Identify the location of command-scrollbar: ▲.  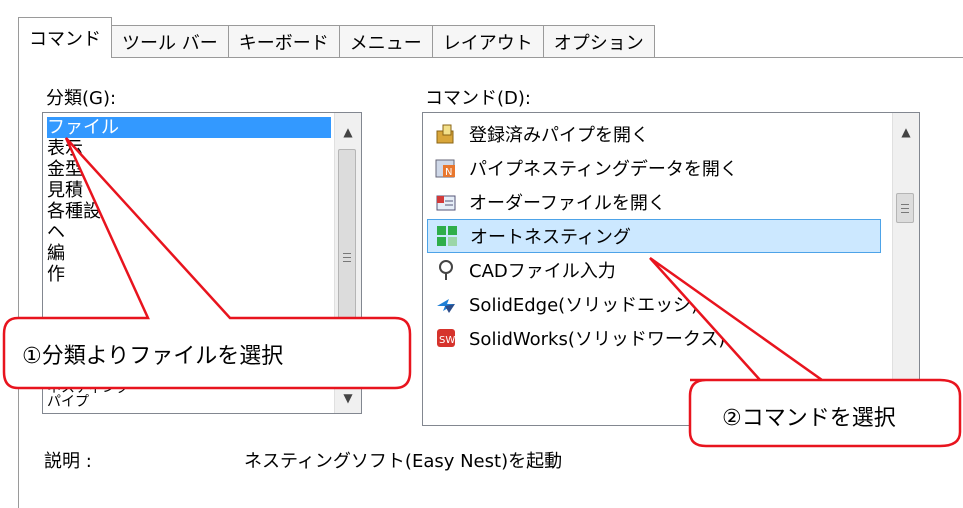
(905, 269).